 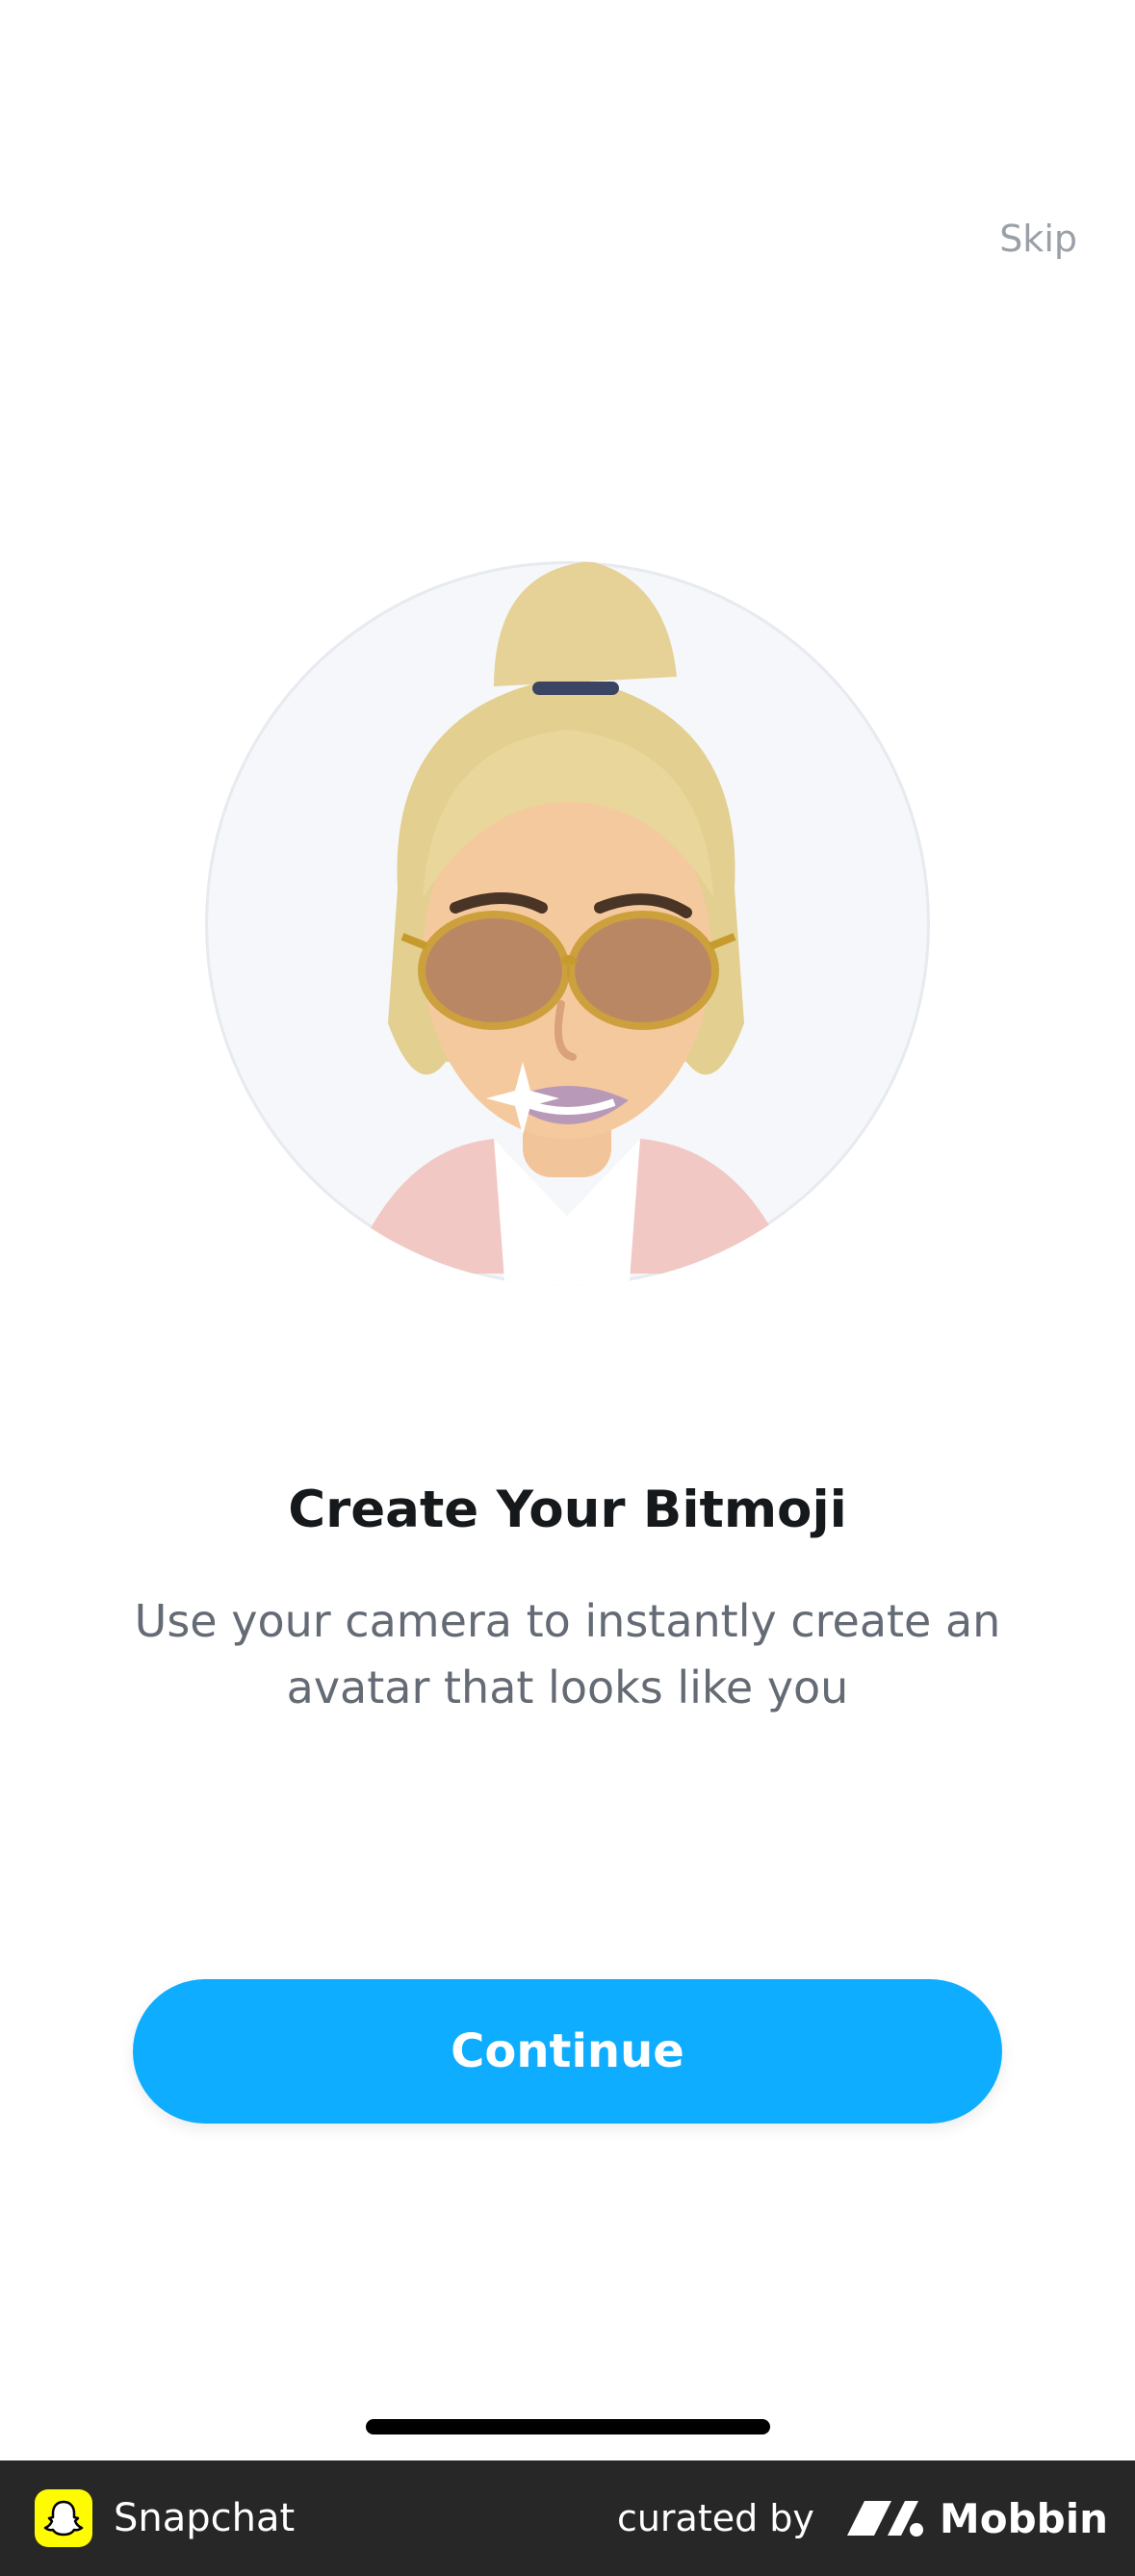 I want to click on mobbin-logo-icon, so click(x=884, y=2519).